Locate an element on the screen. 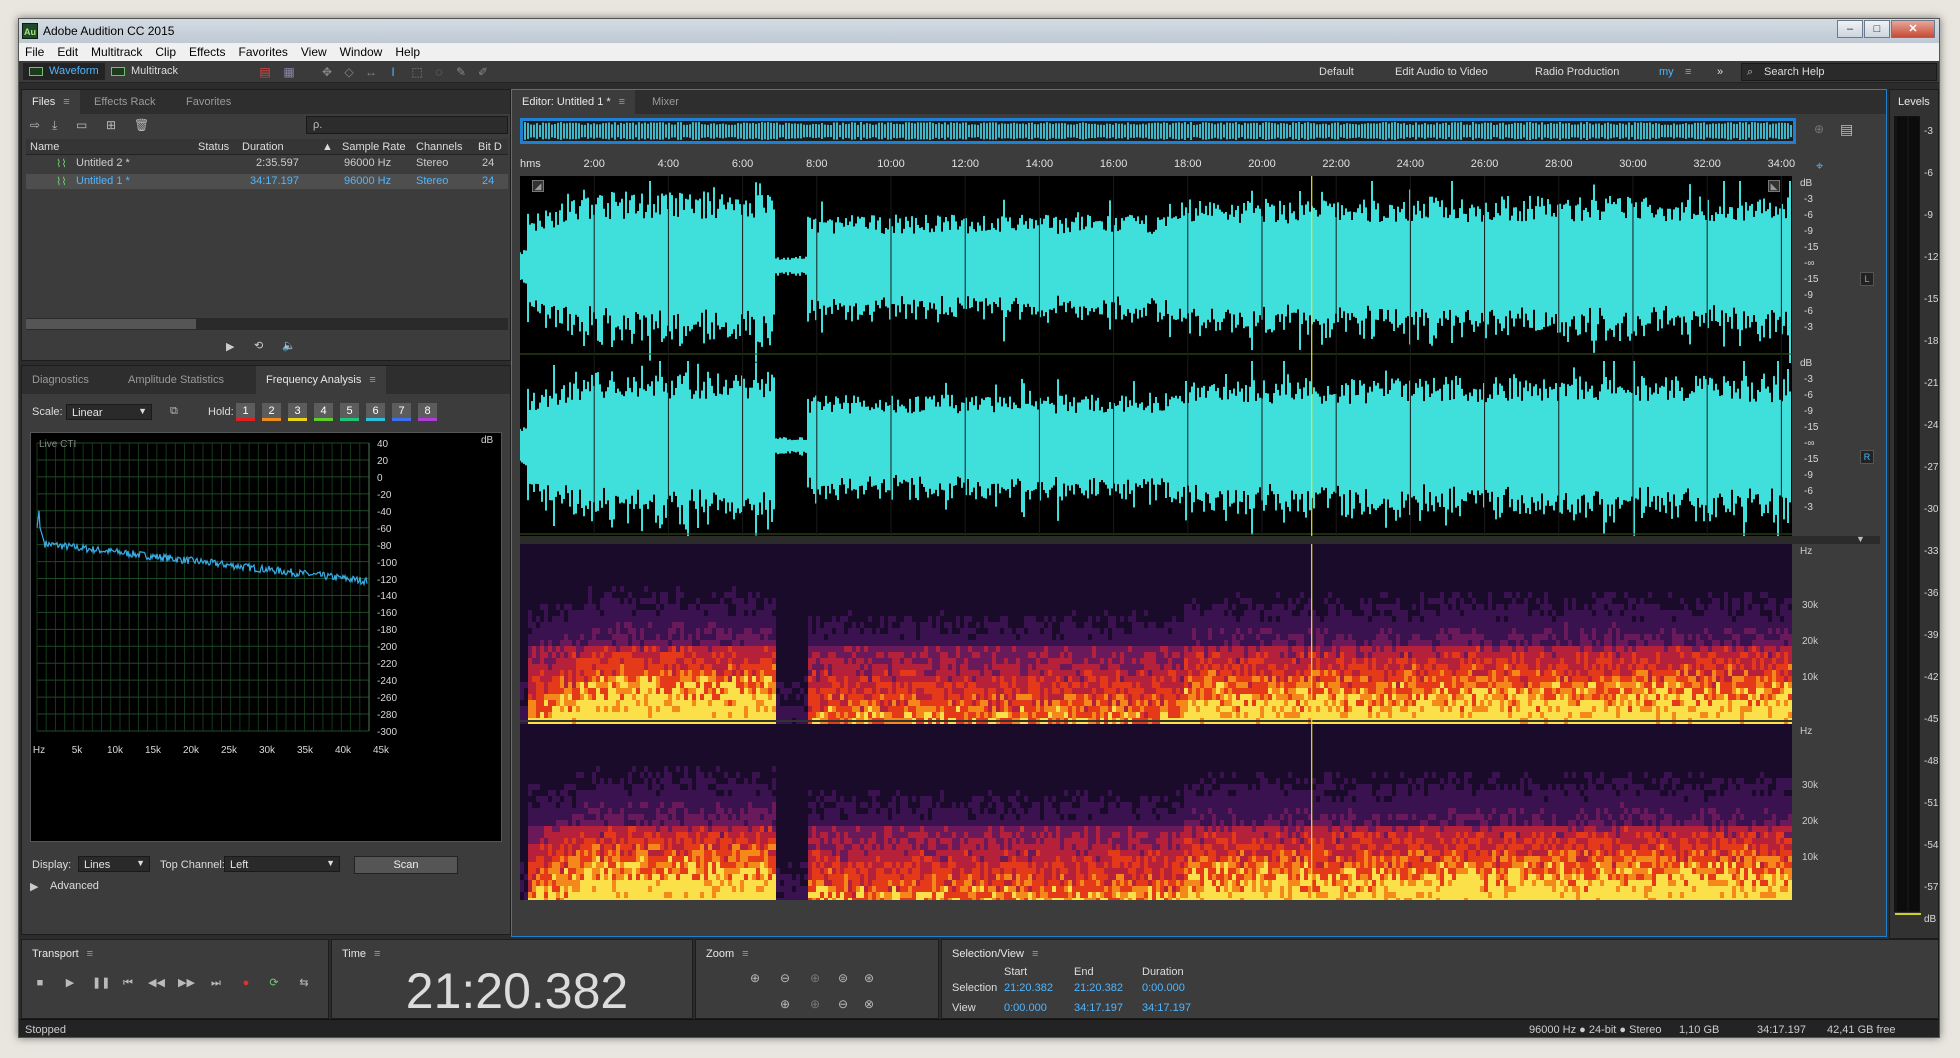 The width and height of the screenshot is (1960, 1058). fade-in-handle-icon: ◢ is located at coordinates (538, 186).